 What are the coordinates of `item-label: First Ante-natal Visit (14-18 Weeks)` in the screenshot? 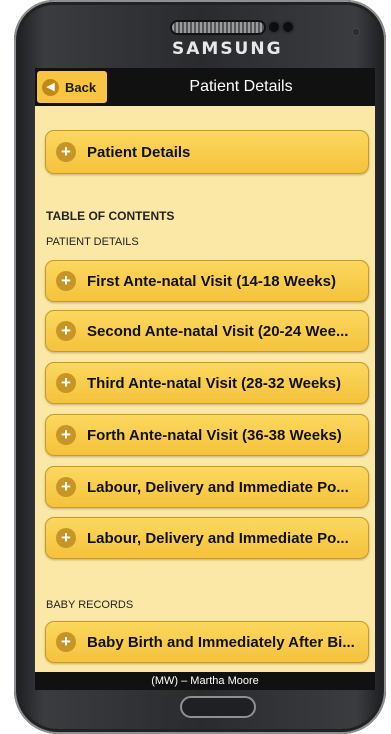 It's located at (211, 281).